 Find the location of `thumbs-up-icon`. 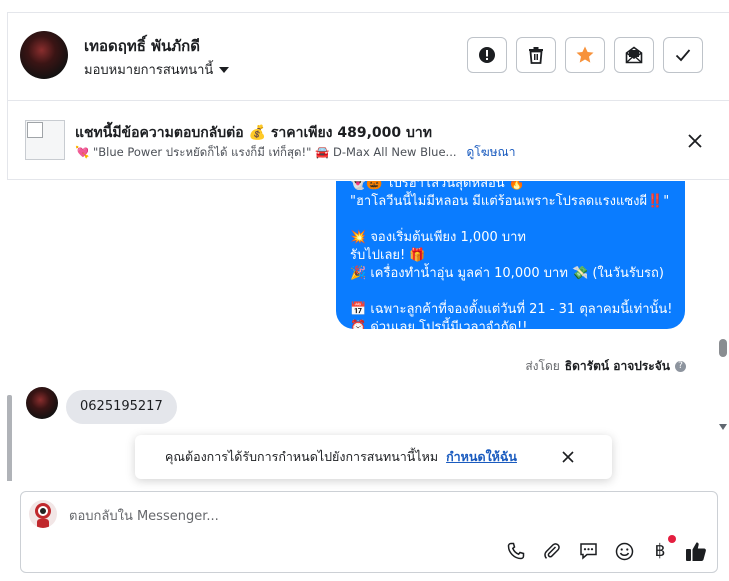

thumbs-up-icon is located at coordinates (696, 551).